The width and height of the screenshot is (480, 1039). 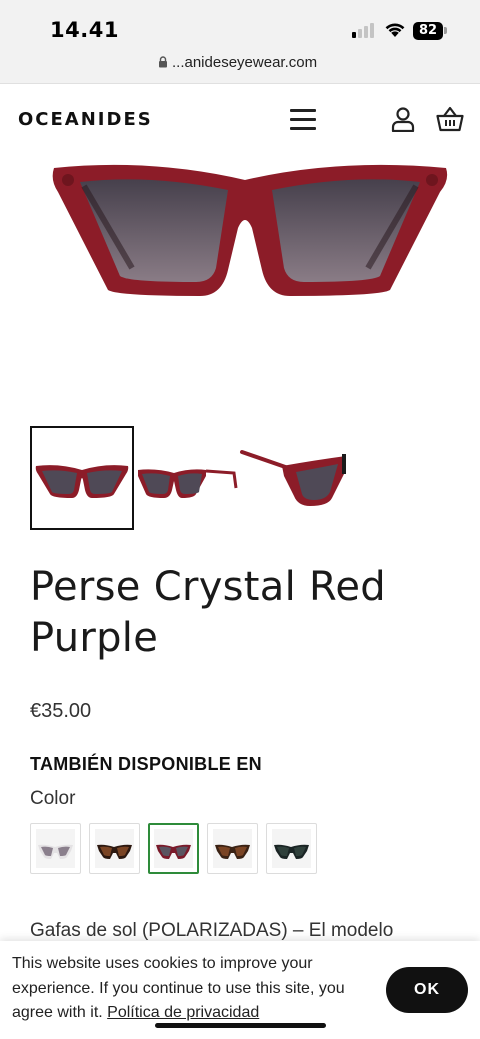 What do you see at coordinates (240, 1025) in the screenshot?
I see `home-indicator` at bounding box center [240, 1025].